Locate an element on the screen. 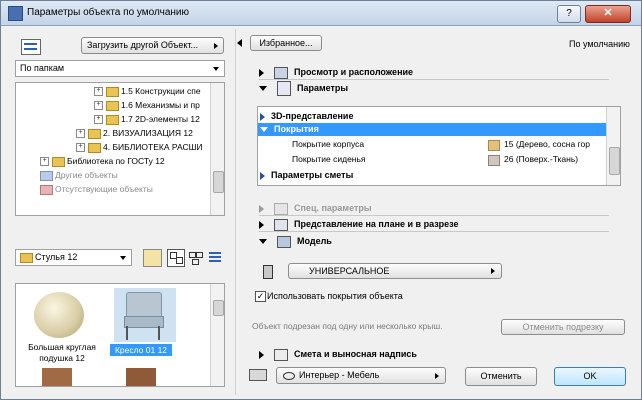 This screenshot has width=642, height=400. ok-button: OK is located at coordinates (590, 376).